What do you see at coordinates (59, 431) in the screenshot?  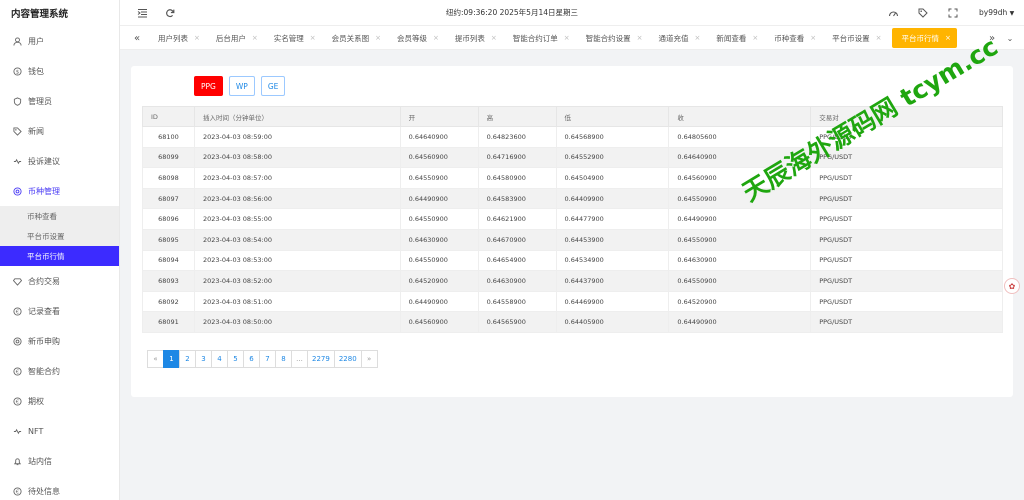 I see `sidebar-item-nft: NFT` at bounding box center [59, 431].